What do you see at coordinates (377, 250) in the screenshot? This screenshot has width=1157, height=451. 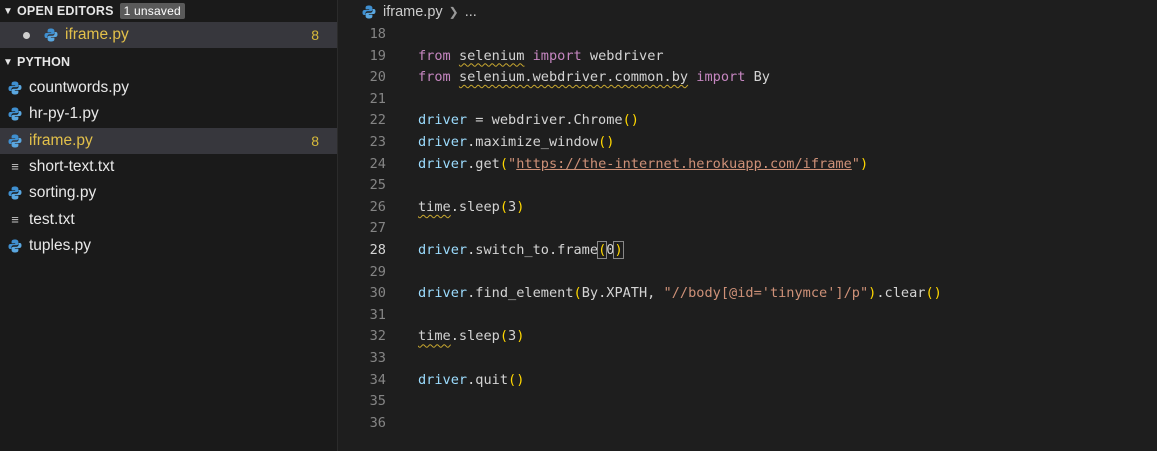 I see `line-number: 28` at bounding box center [377, 250].